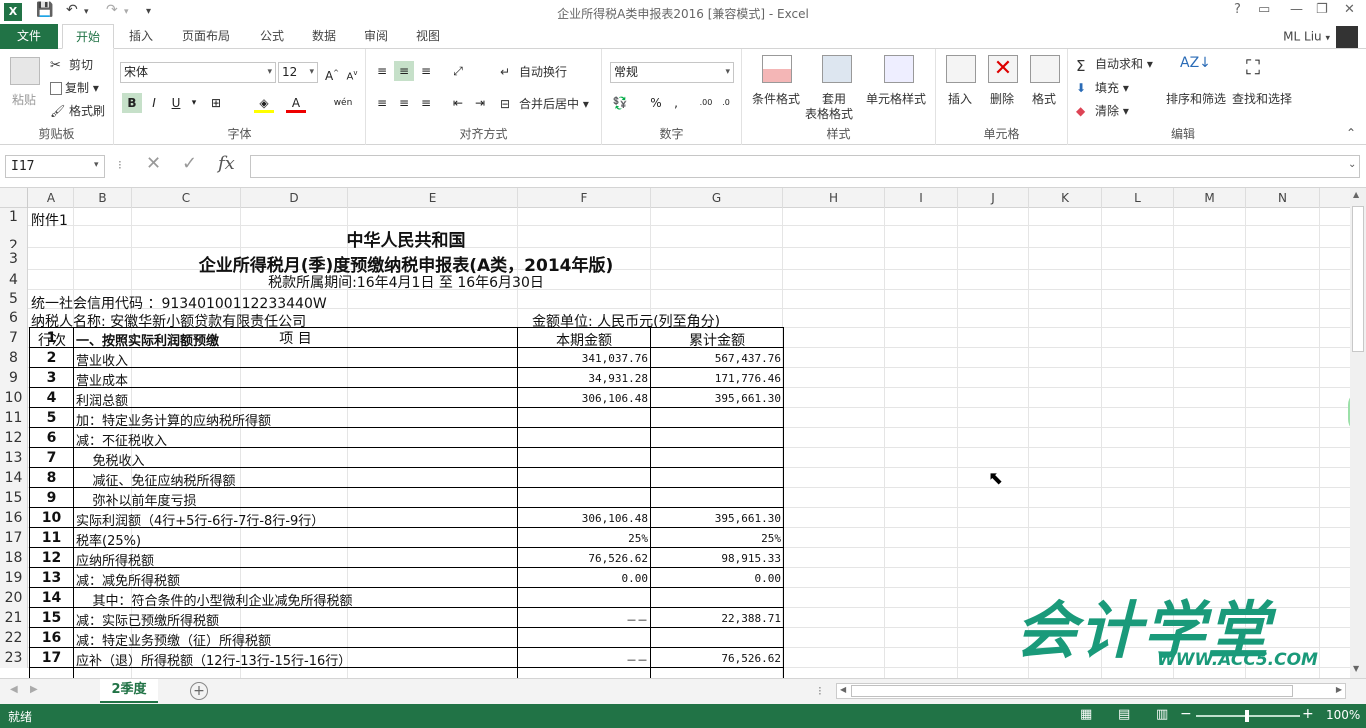 This screenshot has width=1366, height=728. I want to click on expand-formula-icon: ⌄, so click(1352, 164).